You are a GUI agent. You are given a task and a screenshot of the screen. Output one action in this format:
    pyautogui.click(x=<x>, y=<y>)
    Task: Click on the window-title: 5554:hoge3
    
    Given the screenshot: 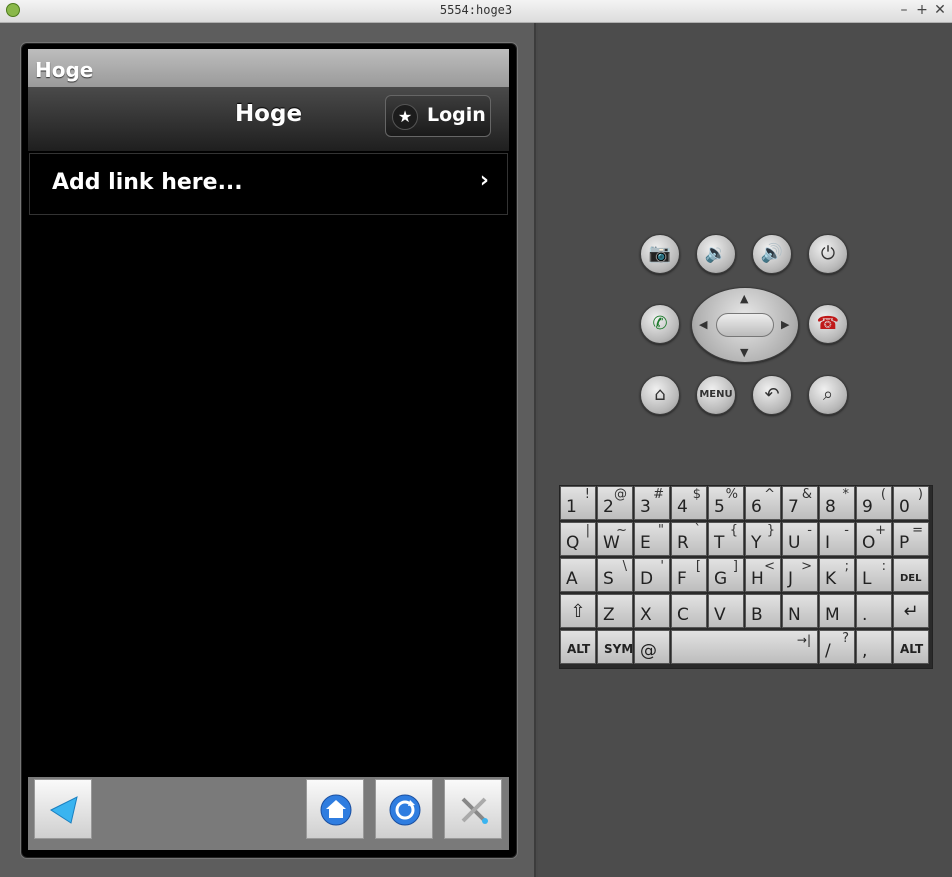 What is the action you would take?
    pyautogui.click(x=476, y=10)
    